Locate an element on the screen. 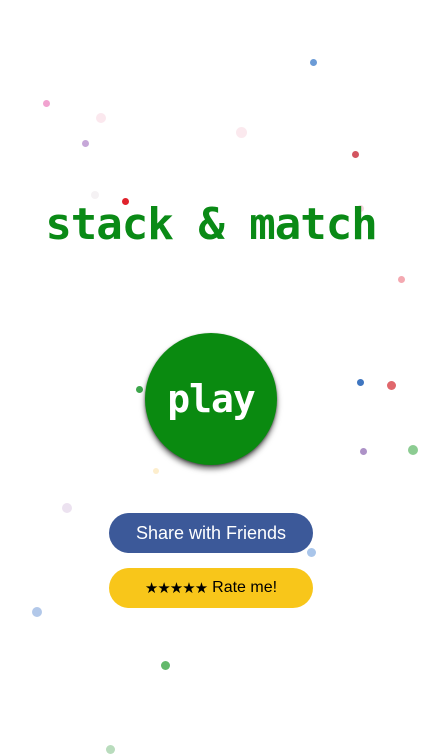  play-button: play is located at coordinates (211, 399).